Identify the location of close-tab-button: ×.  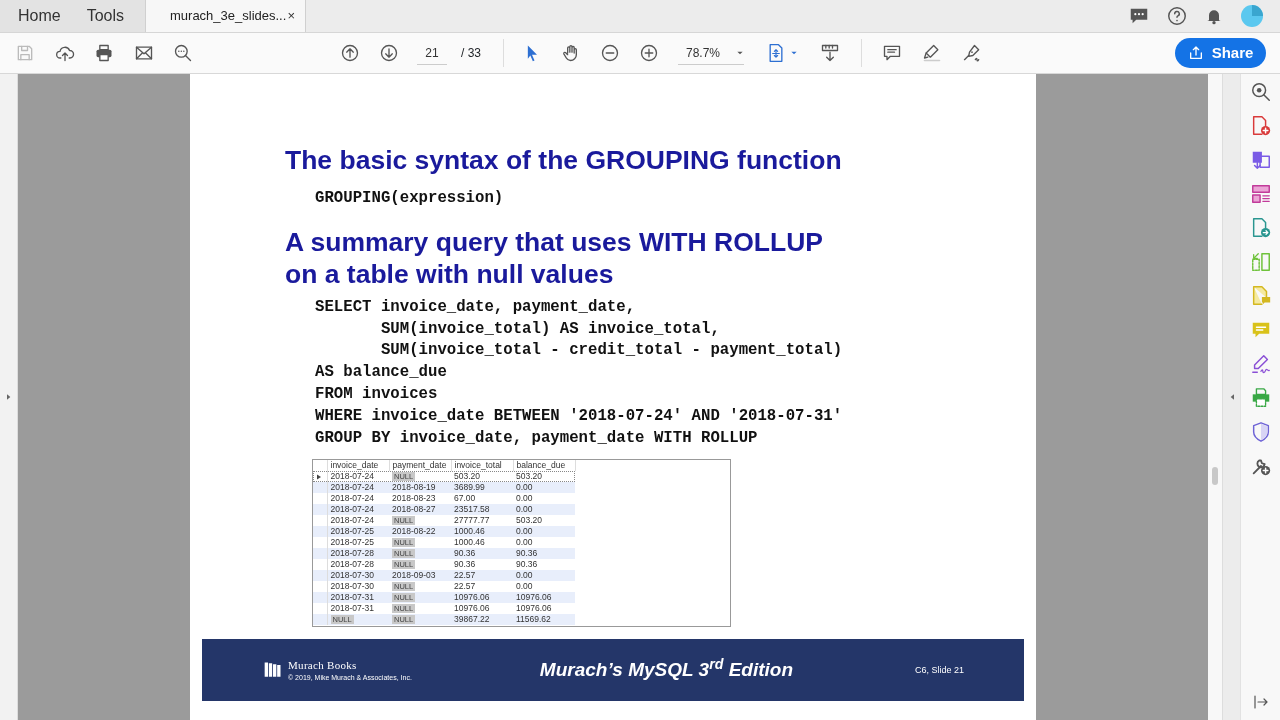
(291, 16).